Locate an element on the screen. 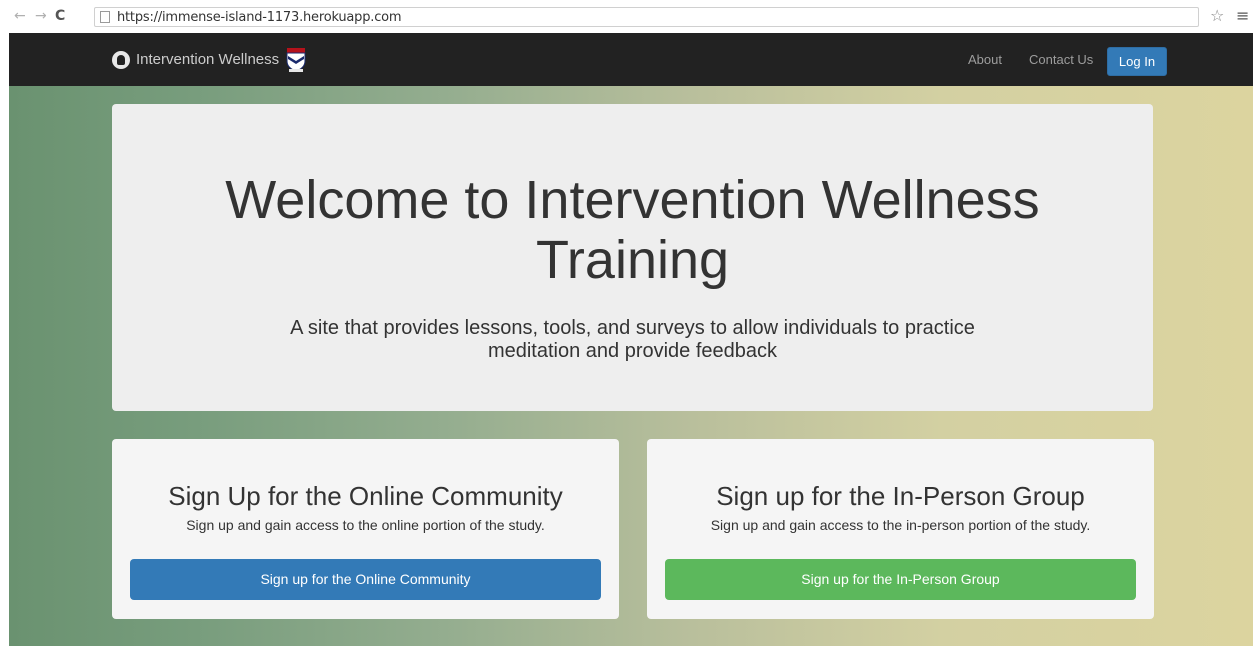 This screenshot has height=646, width=1253. navbar-brand: Intervention Wellness is located at coordinates (209, 59).